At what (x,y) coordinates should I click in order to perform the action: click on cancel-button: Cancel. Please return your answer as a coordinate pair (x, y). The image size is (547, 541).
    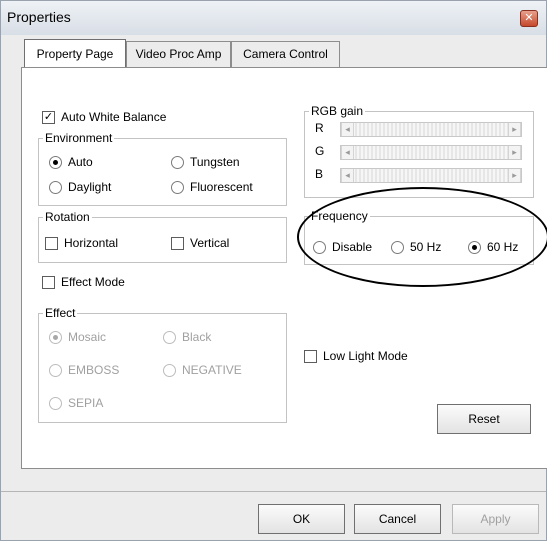
    Looking at the image, I should click on (397, 519).